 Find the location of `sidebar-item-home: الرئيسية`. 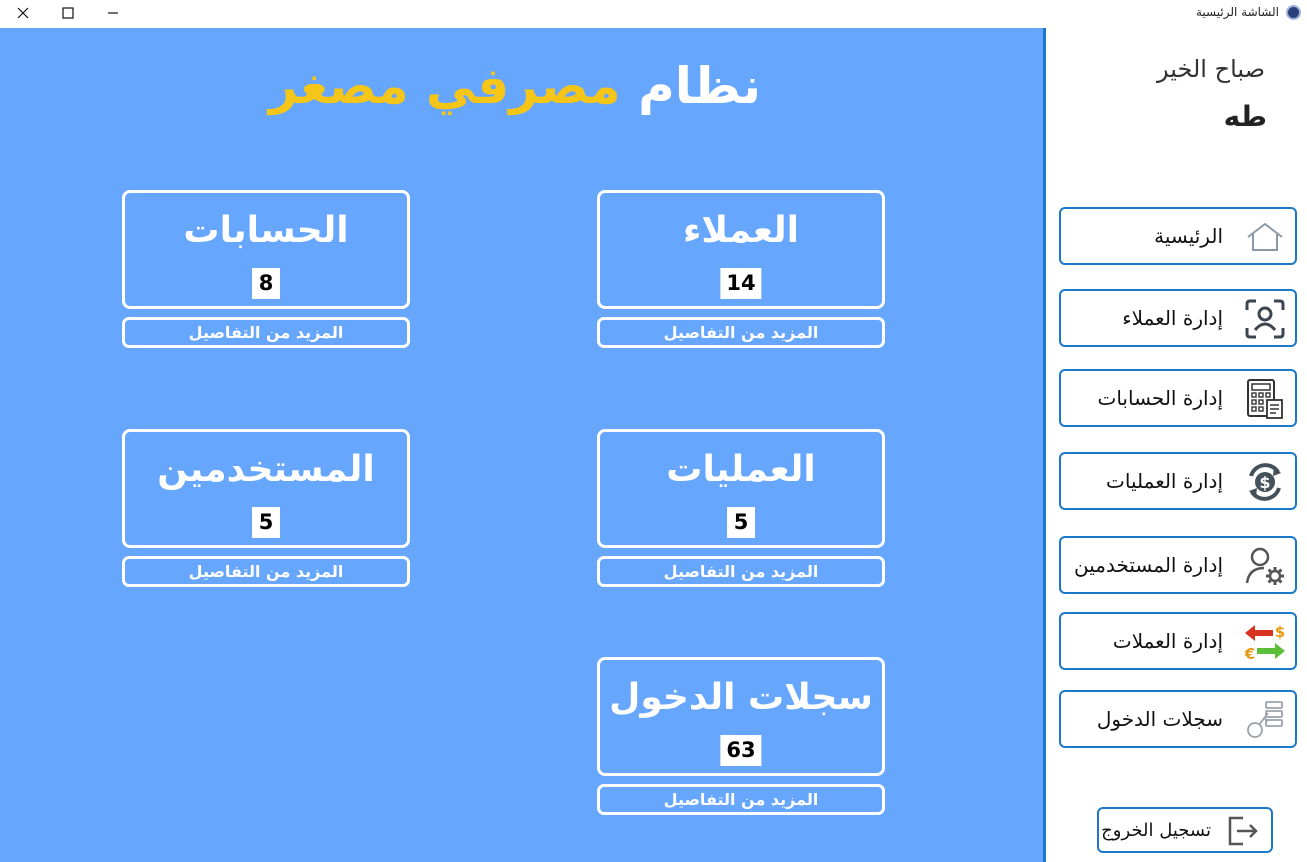

sidebar-item-home: الرئيسية is located at coordinates (1178, 236).